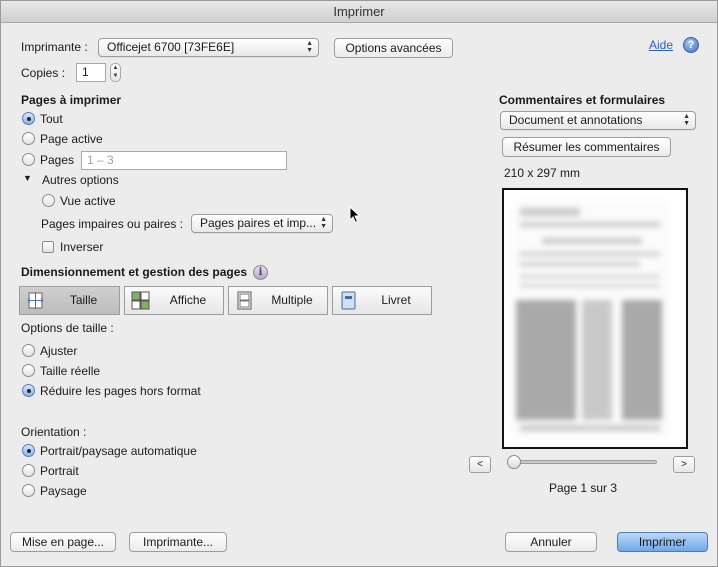  I want to click on pages-all-label: Tout, so click(51, 119).